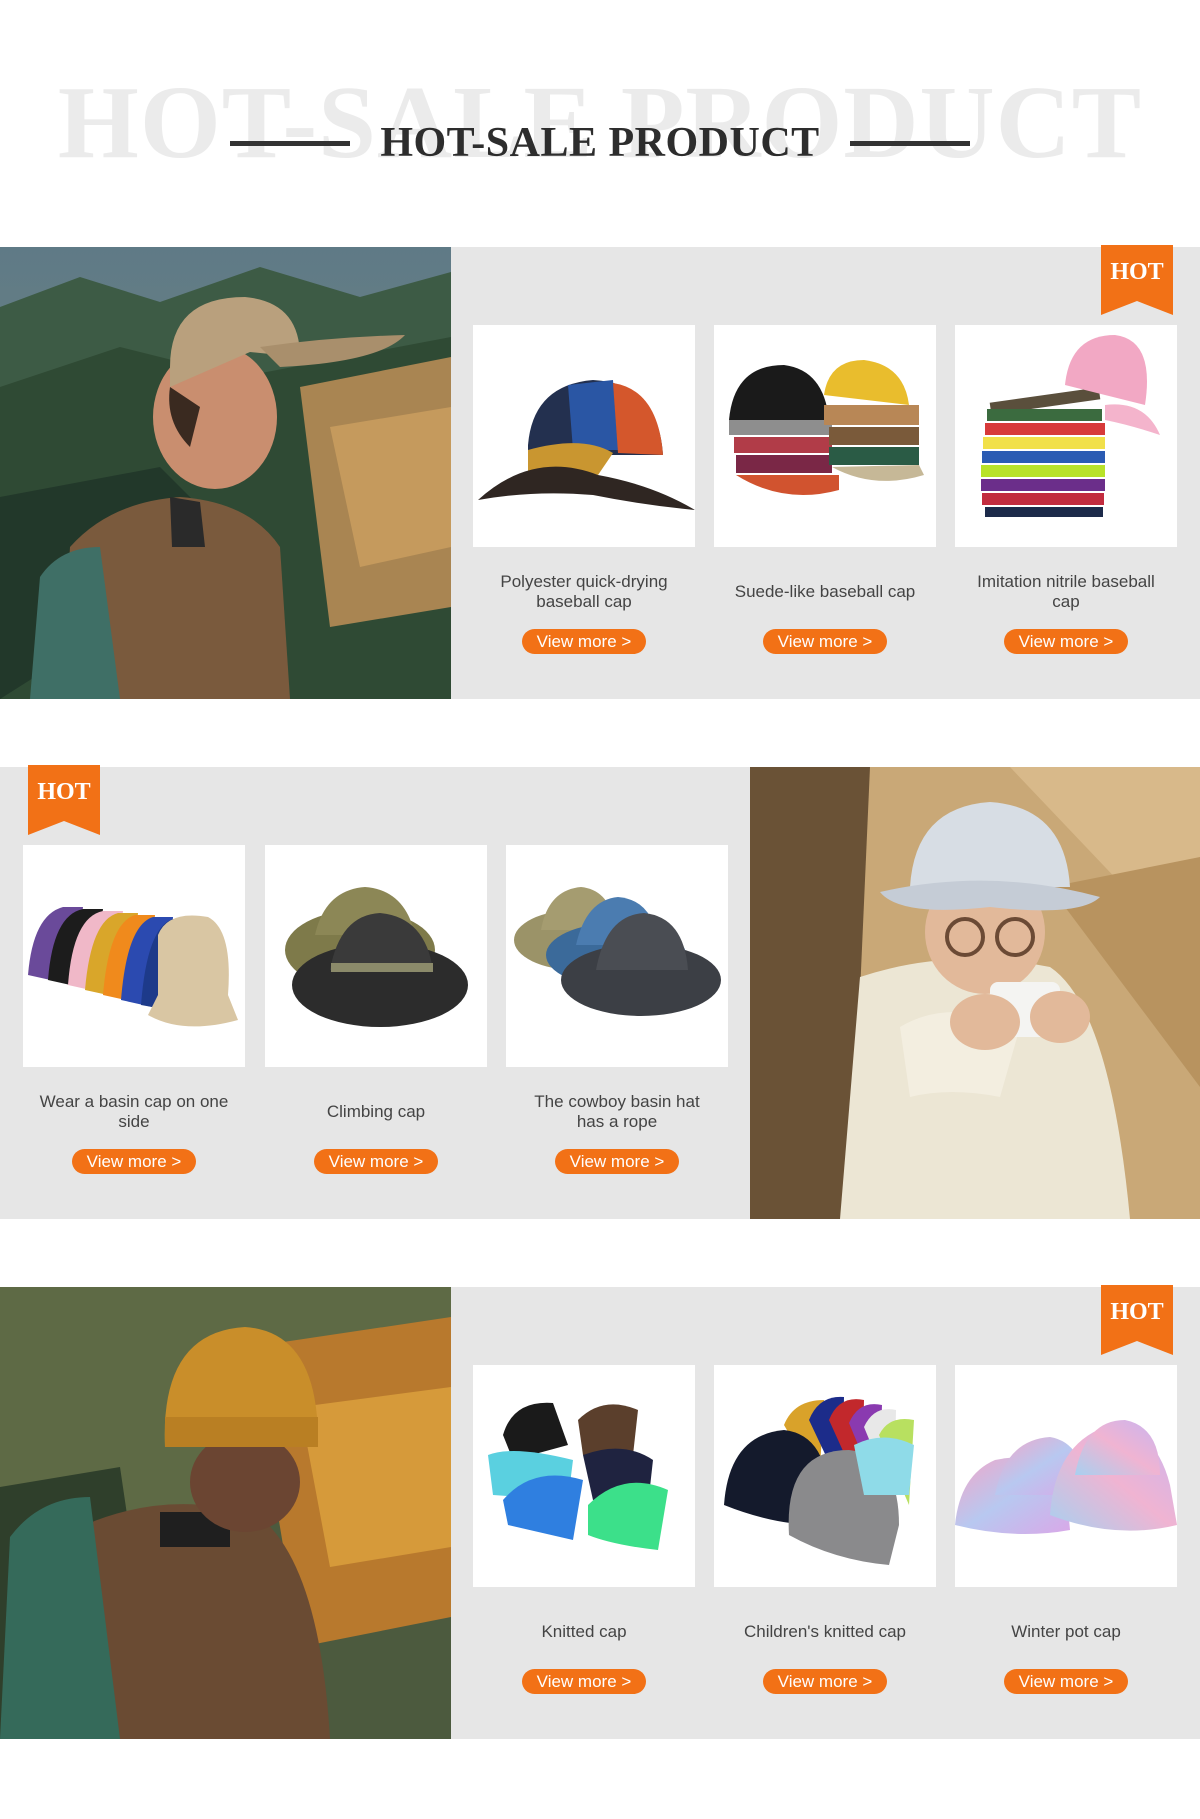 The height and width of the screenshot is (1819, 1200). Describe the element at coordinates (1066, 436) in the screenshot. I see `colorful-caps-stack-icon` at that location.